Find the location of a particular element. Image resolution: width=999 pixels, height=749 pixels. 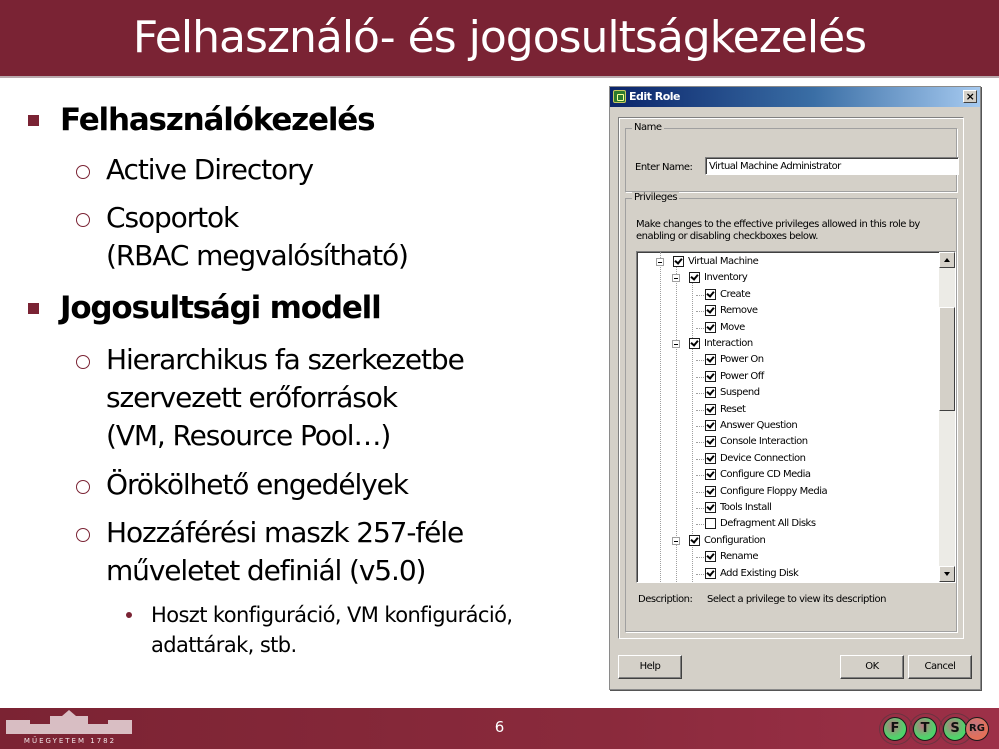

tree-item-label: Configuration is located at coordinates (735, 540).